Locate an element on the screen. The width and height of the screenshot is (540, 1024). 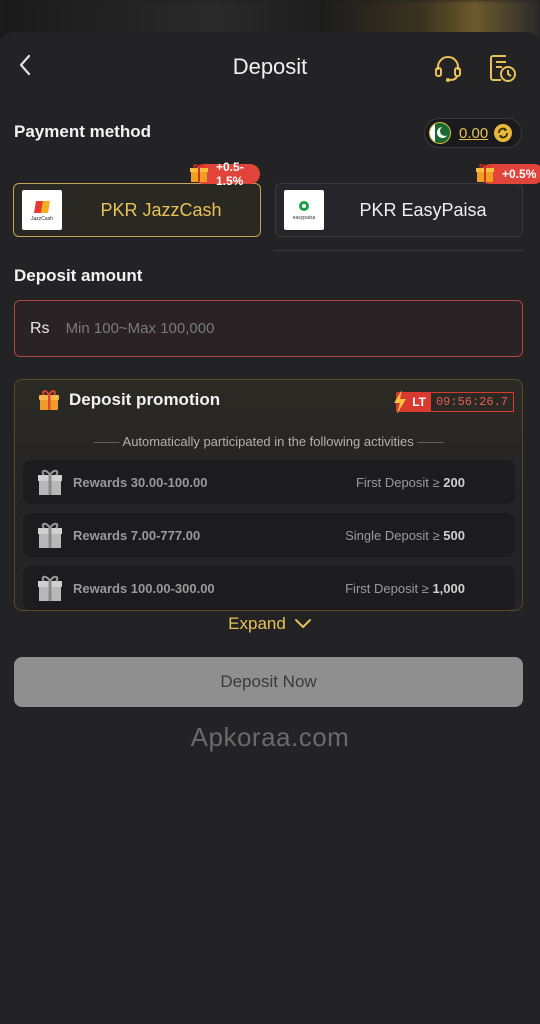
reward-condition: Single Deposit ≥ 500 is located at coordinates (405, 535).